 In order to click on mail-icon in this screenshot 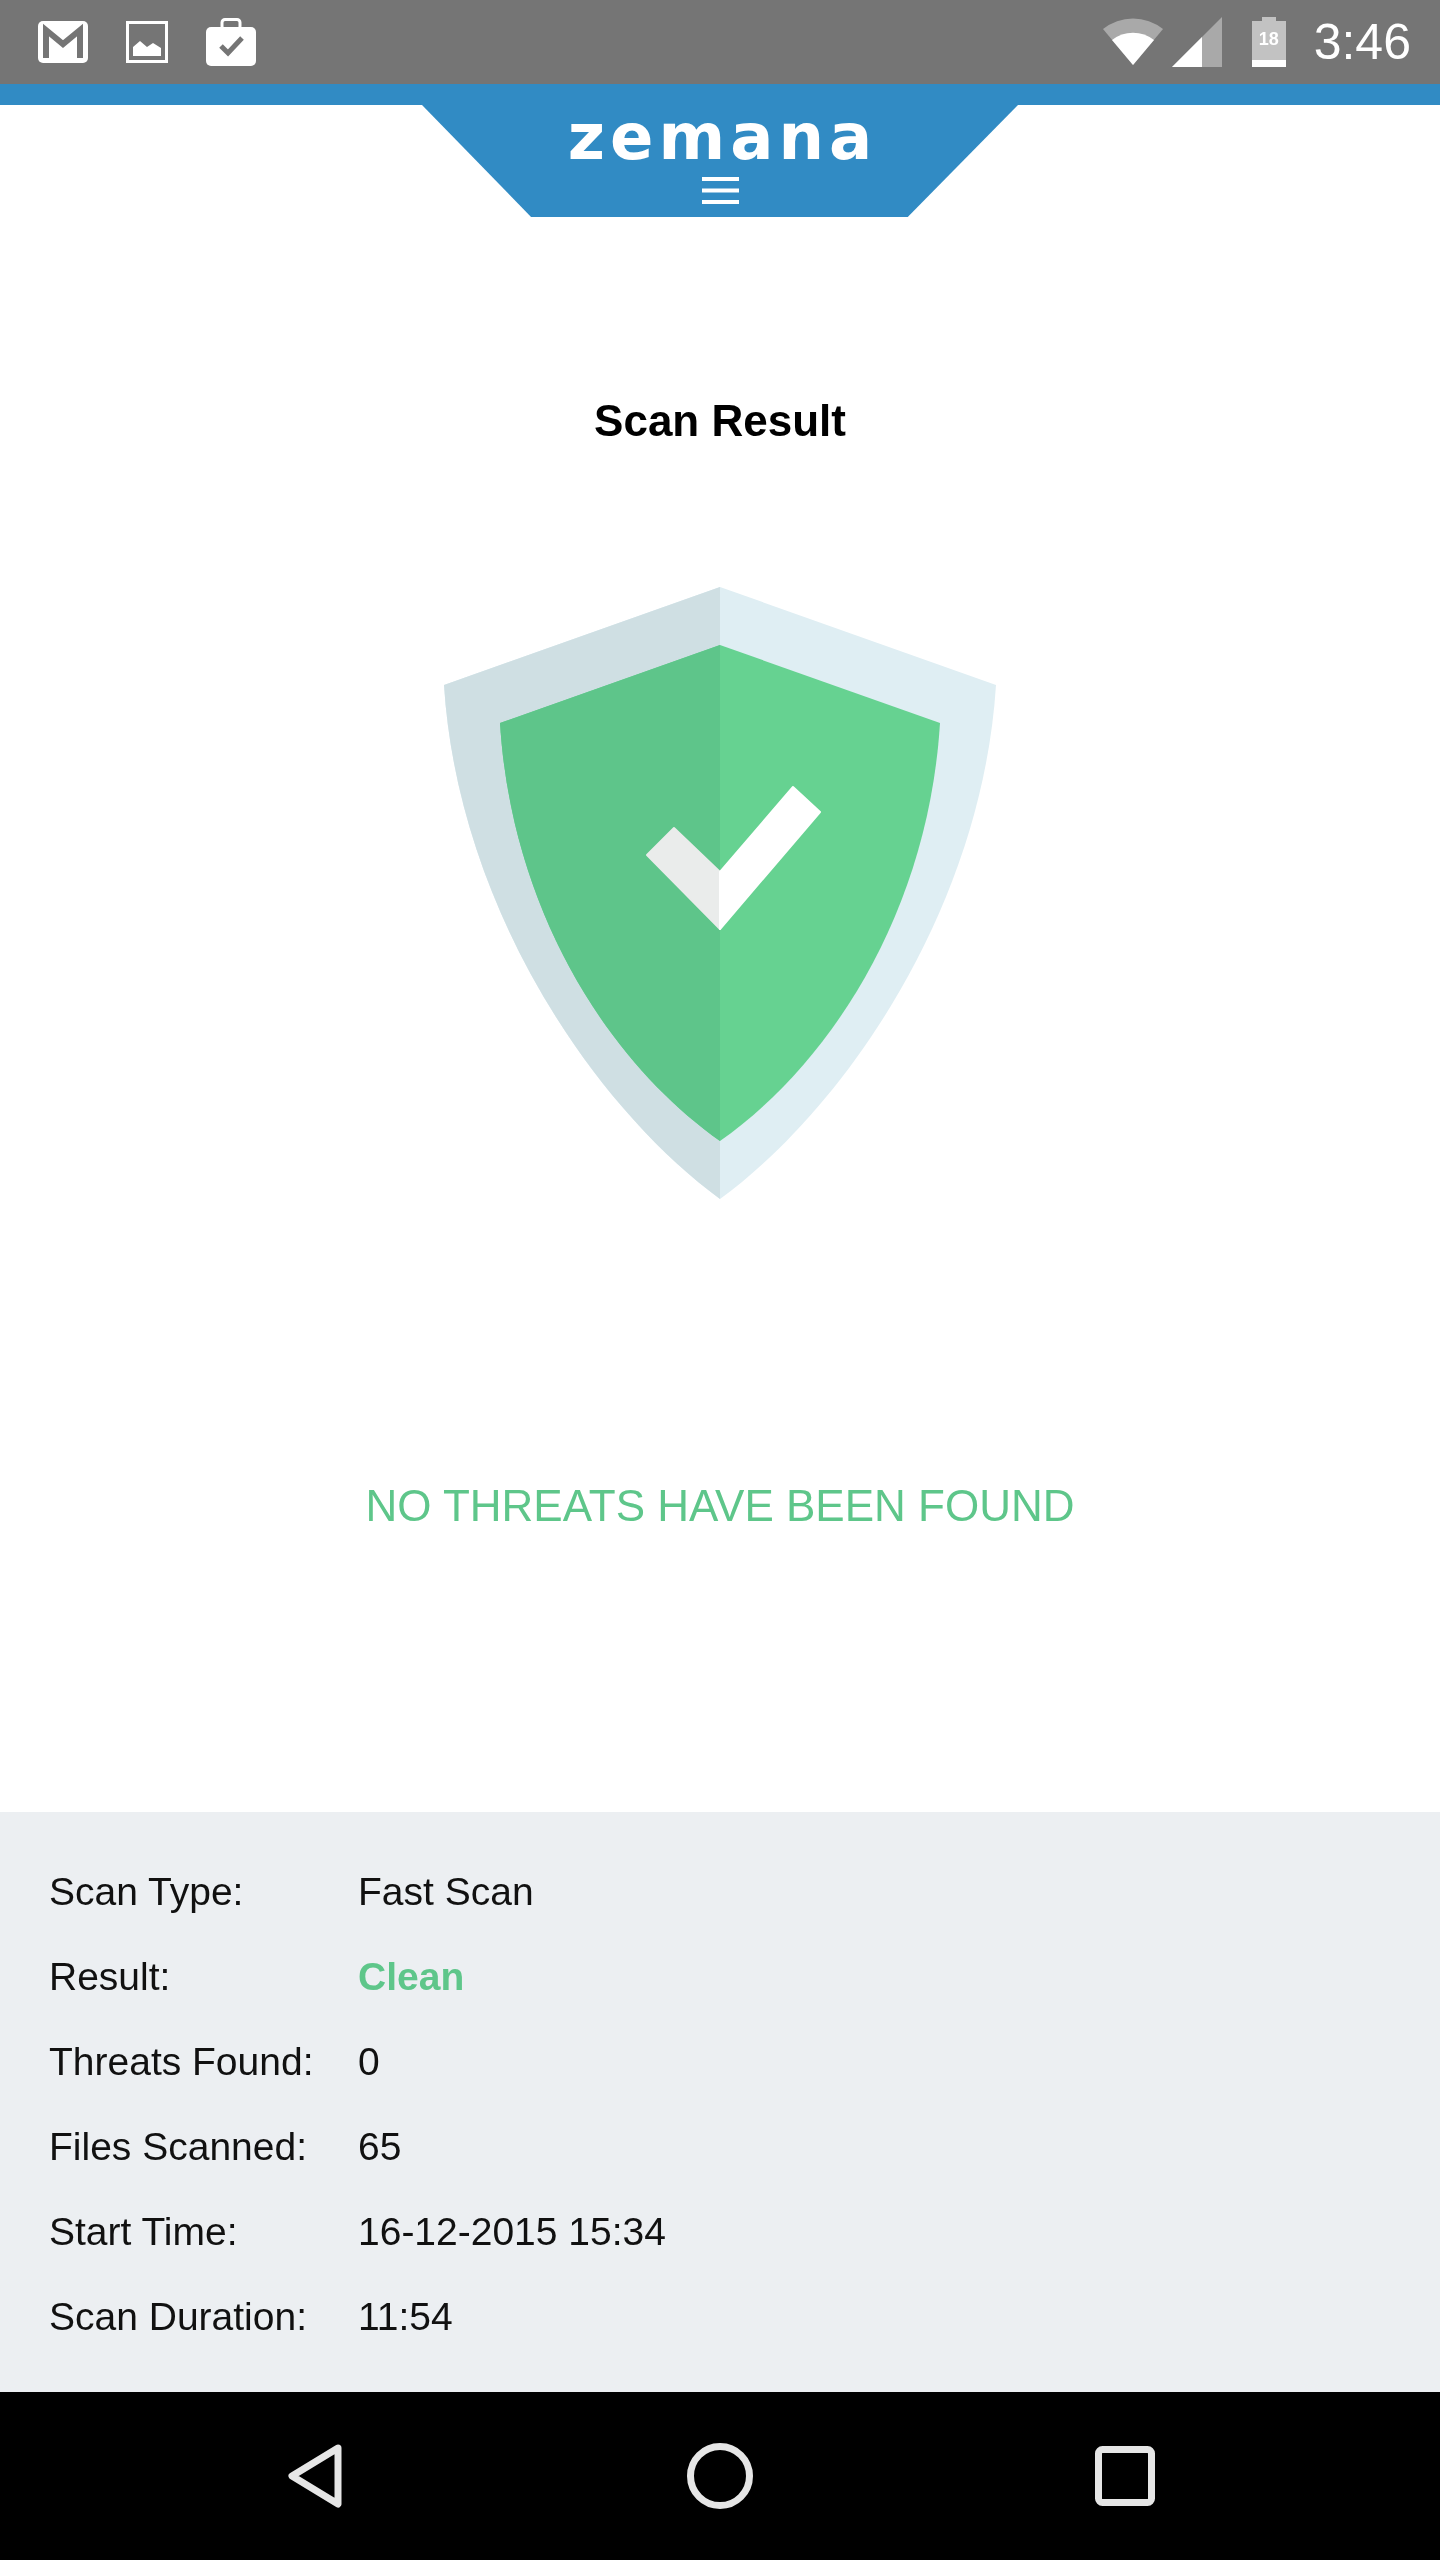, I will do `click(63, 42)`.